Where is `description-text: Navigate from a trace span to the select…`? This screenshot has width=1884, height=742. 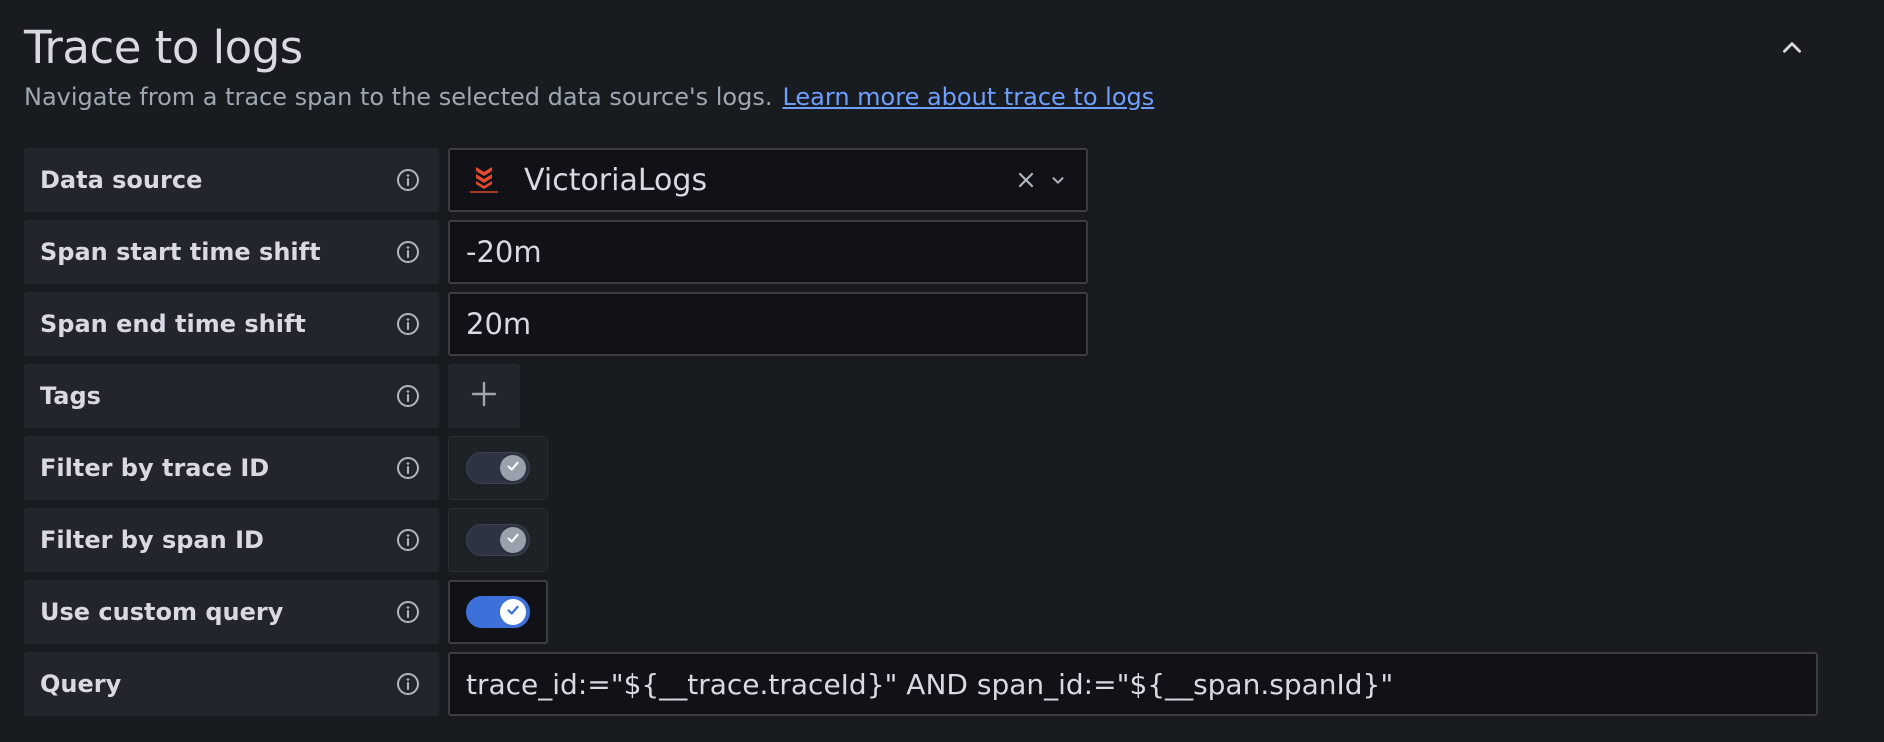 description-text: Navigate from a trace span to the select… is located at coordinates (398, 97).